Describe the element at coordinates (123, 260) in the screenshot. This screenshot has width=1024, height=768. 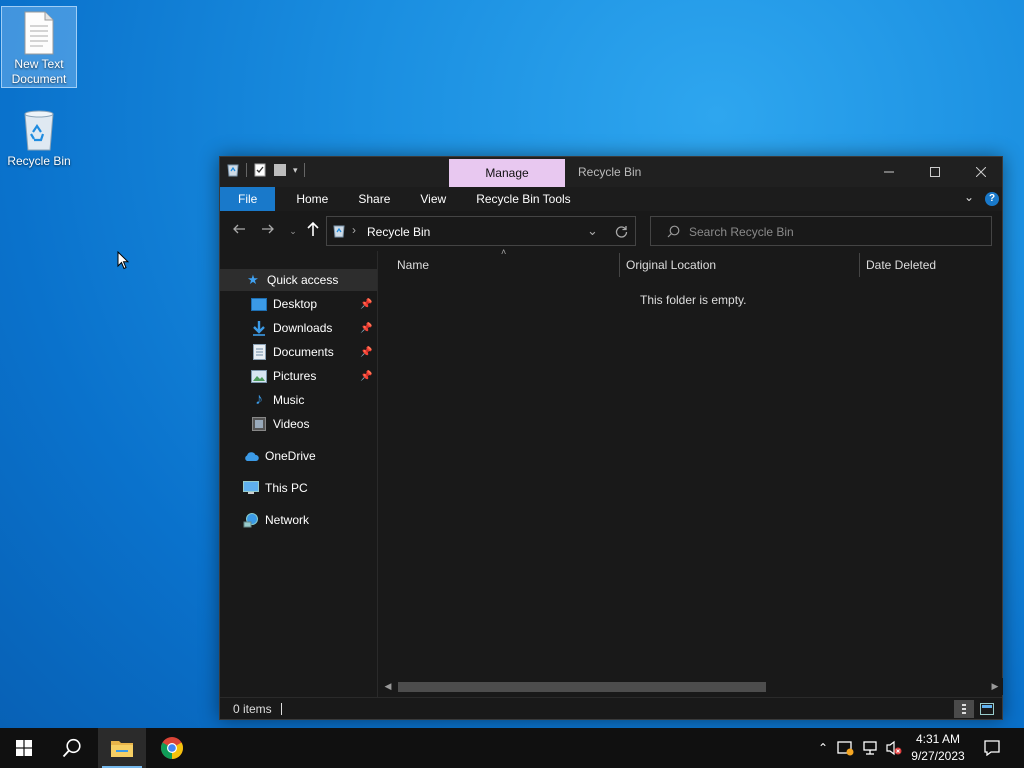
I see `mouse-cursor-icon` at that location.